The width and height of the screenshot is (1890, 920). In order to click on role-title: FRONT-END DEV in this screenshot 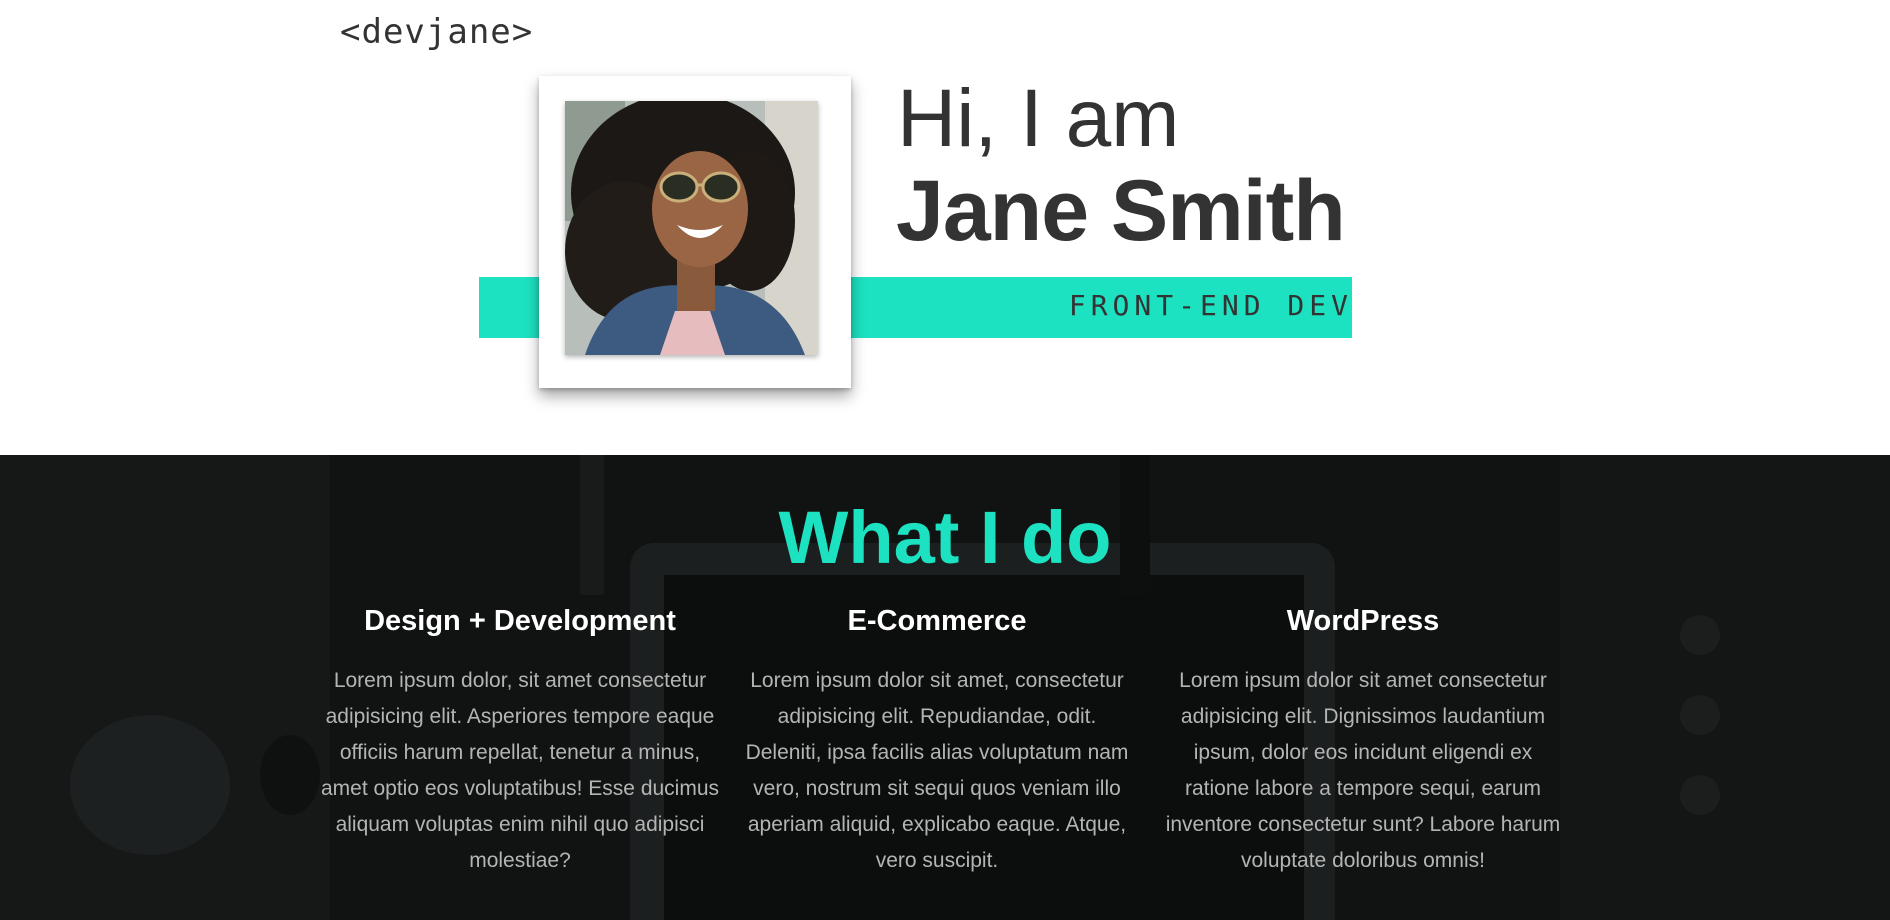, I will do `click(1210, 305)`.